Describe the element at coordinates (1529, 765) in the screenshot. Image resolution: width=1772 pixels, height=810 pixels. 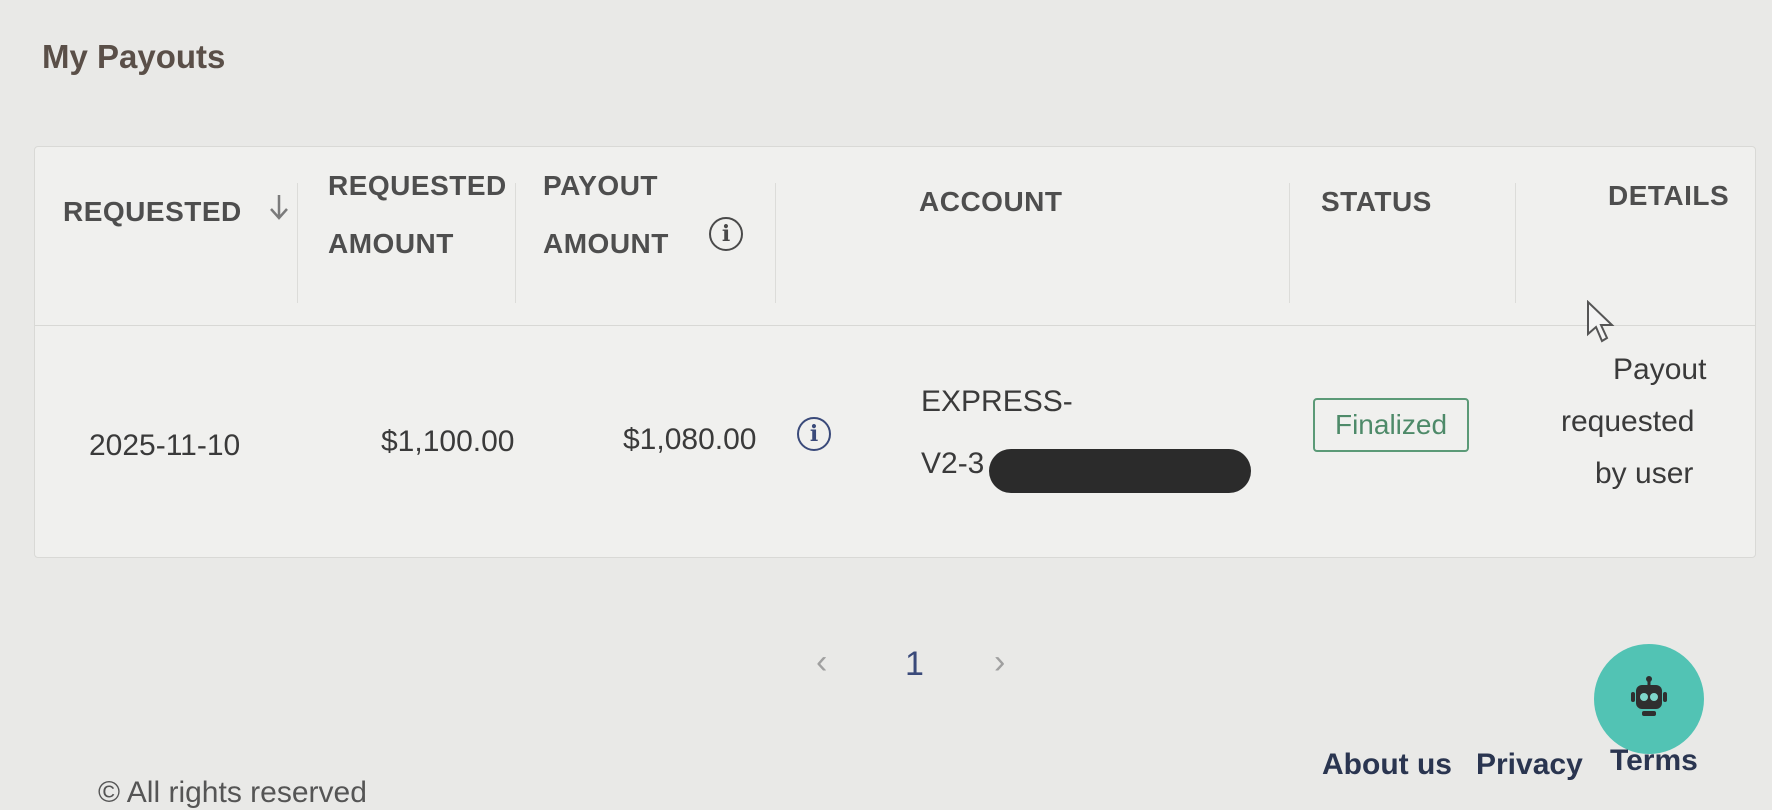
I see `footer-link-privacy: Privacy` at that location.